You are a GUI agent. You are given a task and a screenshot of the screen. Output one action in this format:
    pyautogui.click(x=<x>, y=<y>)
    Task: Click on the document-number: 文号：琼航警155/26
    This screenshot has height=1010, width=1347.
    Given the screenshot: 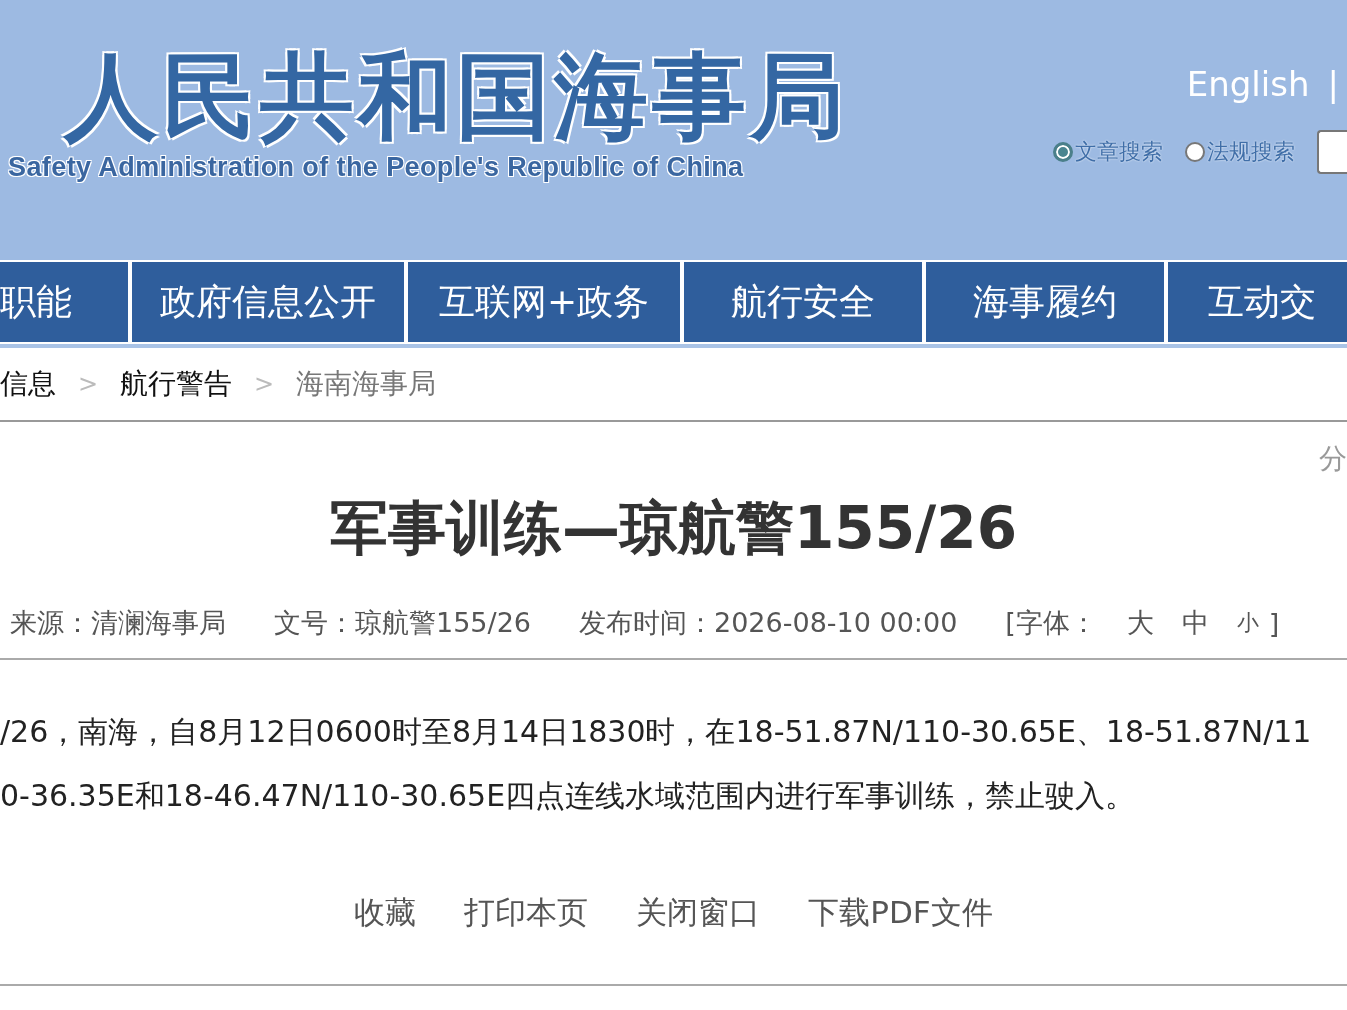 What is the action you would take?
    pyautogui.click(x=402, y=623)
    